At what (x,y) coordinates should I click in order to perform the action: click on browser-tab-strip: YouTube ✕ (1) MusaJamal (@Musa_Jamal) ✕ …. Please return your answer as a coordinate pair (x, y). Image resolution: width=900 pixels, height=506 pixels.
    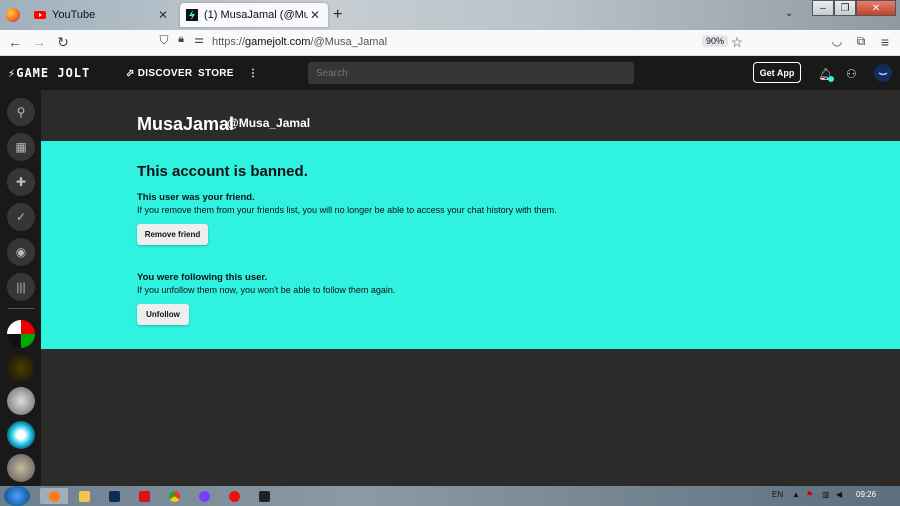
    Looking at the image, I should click on (450, 15).